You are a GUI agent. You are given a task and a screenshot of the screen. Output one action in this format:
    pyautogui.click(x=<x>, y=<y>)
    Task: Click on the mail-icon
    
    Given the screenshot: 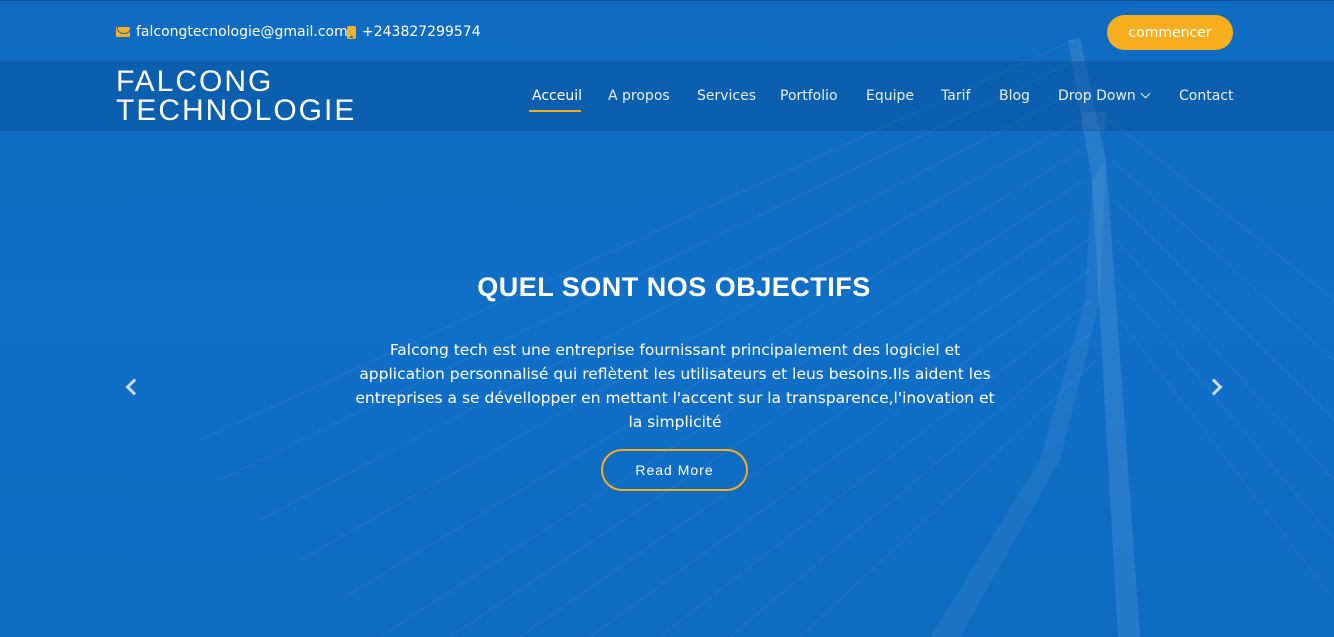 What is the action you would take?
    pyautogui.click(x=123, y=32)
    